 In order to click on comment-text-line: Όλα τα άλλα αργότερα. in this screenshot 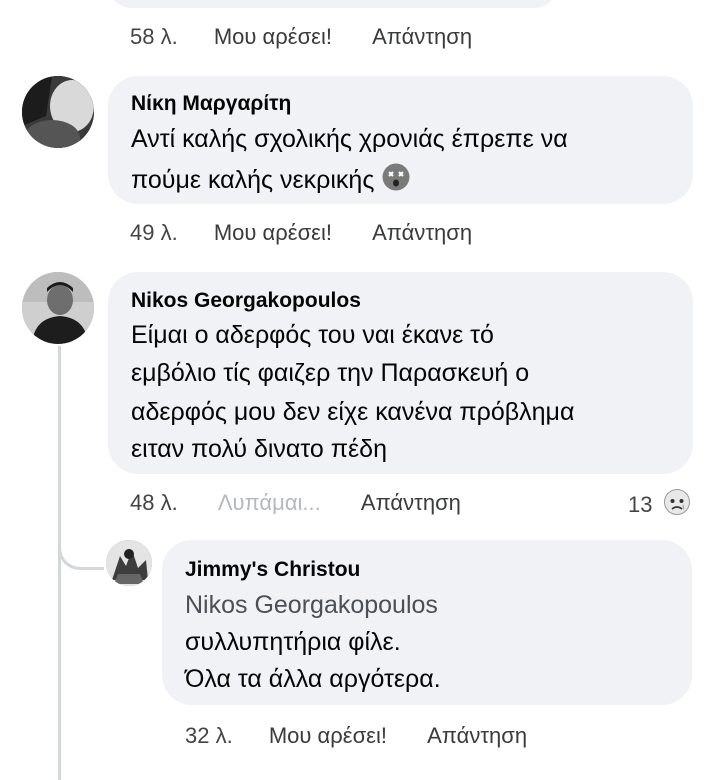, I will do `click(313, 679)`.